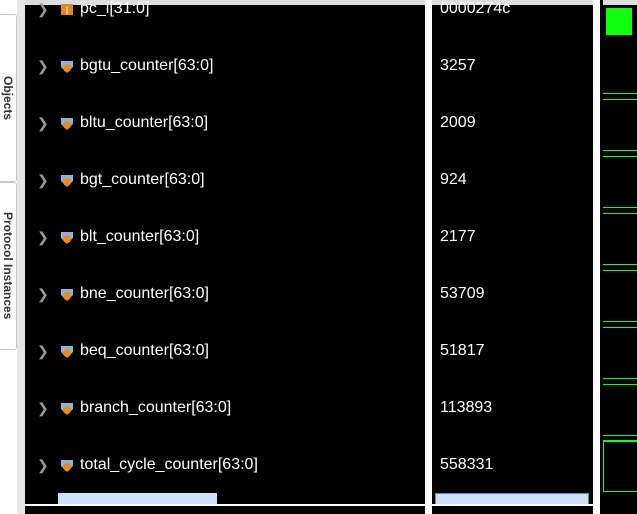 The width and height of the screenshot is (637, 514). What do you see at coordinates (466, 407) in the screenshot?
I see `signal-value: 113893` at bounding box center [466, 407].